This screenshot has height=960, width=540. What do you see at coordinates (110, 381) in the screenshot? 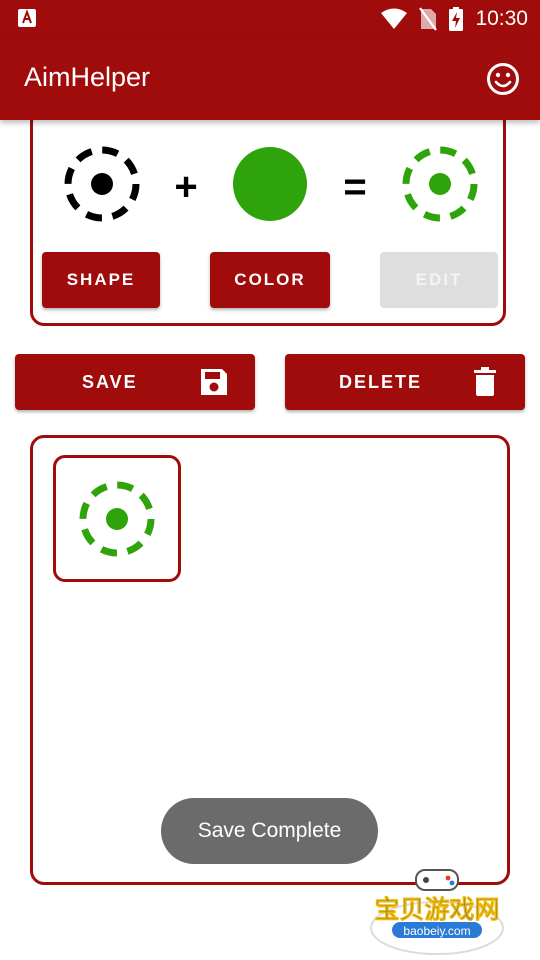
I see `save-button-label: SAVE` at bounding box center [110, 381].